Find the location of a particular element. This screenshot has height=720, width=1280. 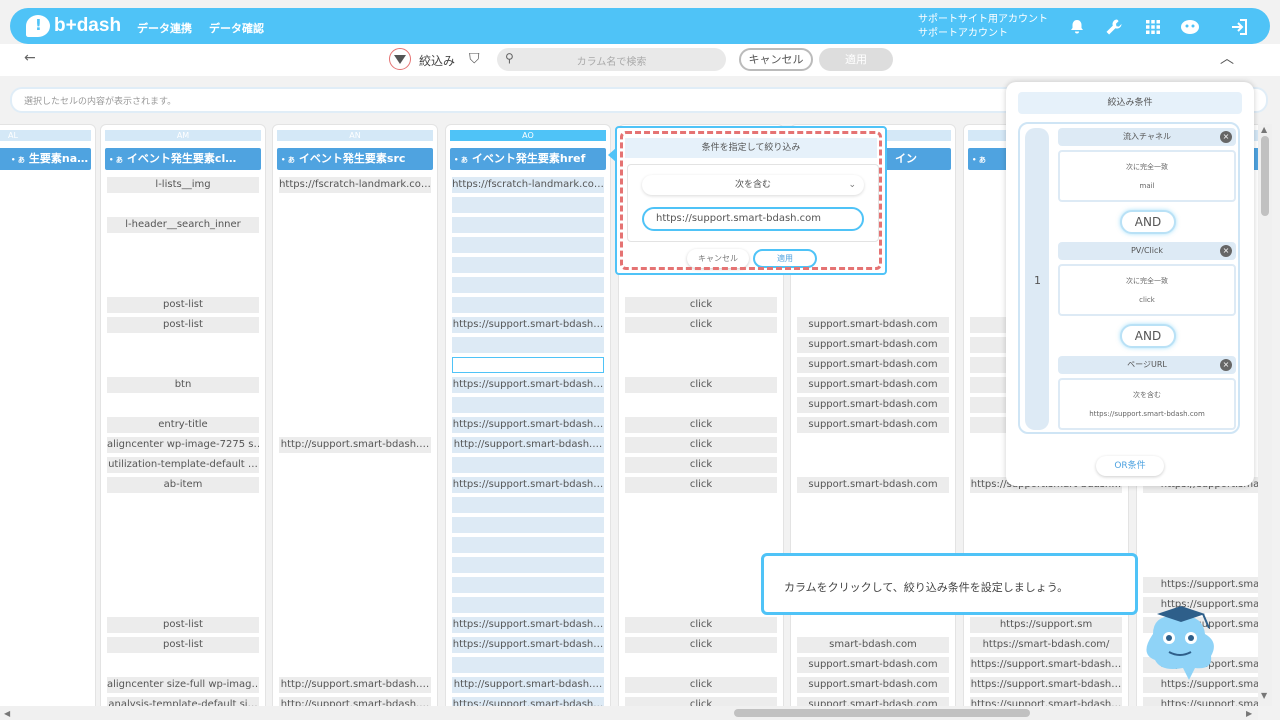

wrench-icon is located at coordinates (1114, 27).